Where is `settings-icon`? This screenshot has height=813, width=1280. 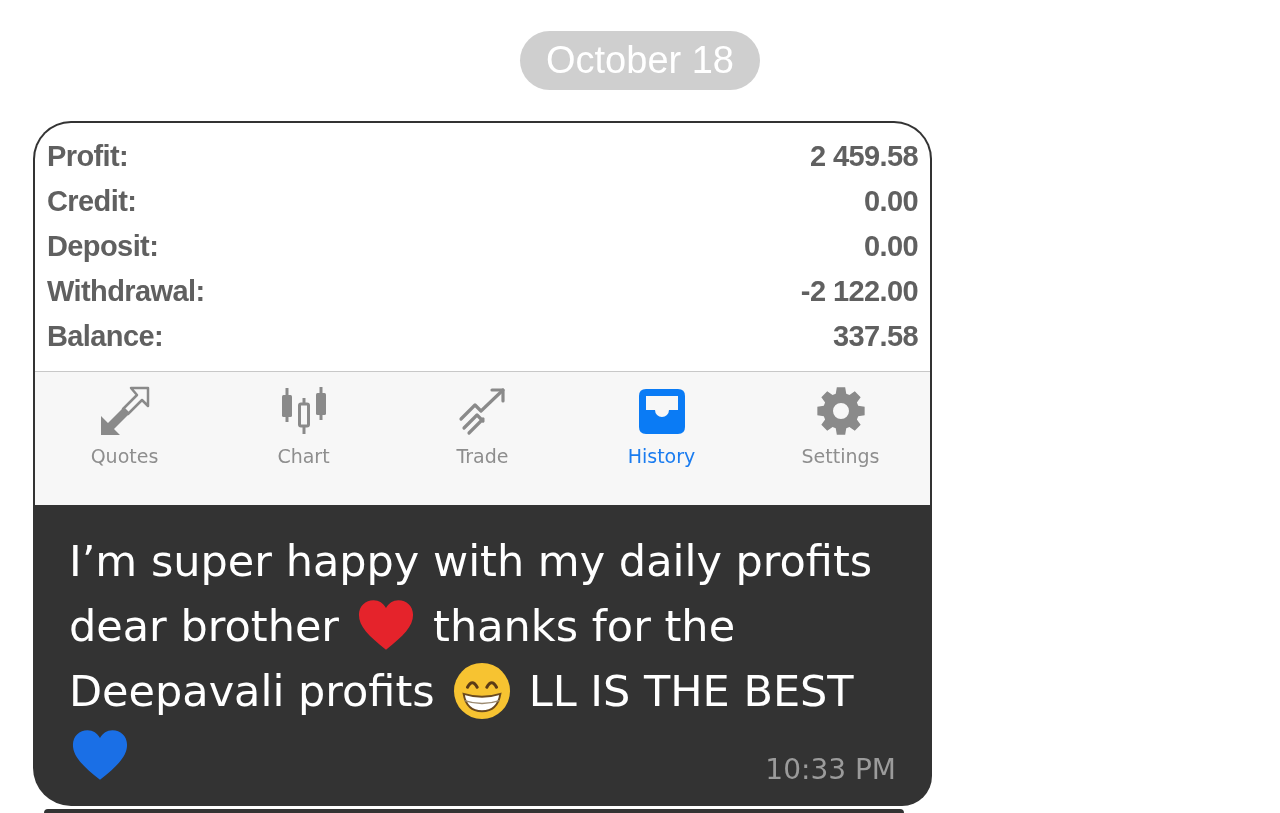
settings-icon is located at coordinates (840, 411).